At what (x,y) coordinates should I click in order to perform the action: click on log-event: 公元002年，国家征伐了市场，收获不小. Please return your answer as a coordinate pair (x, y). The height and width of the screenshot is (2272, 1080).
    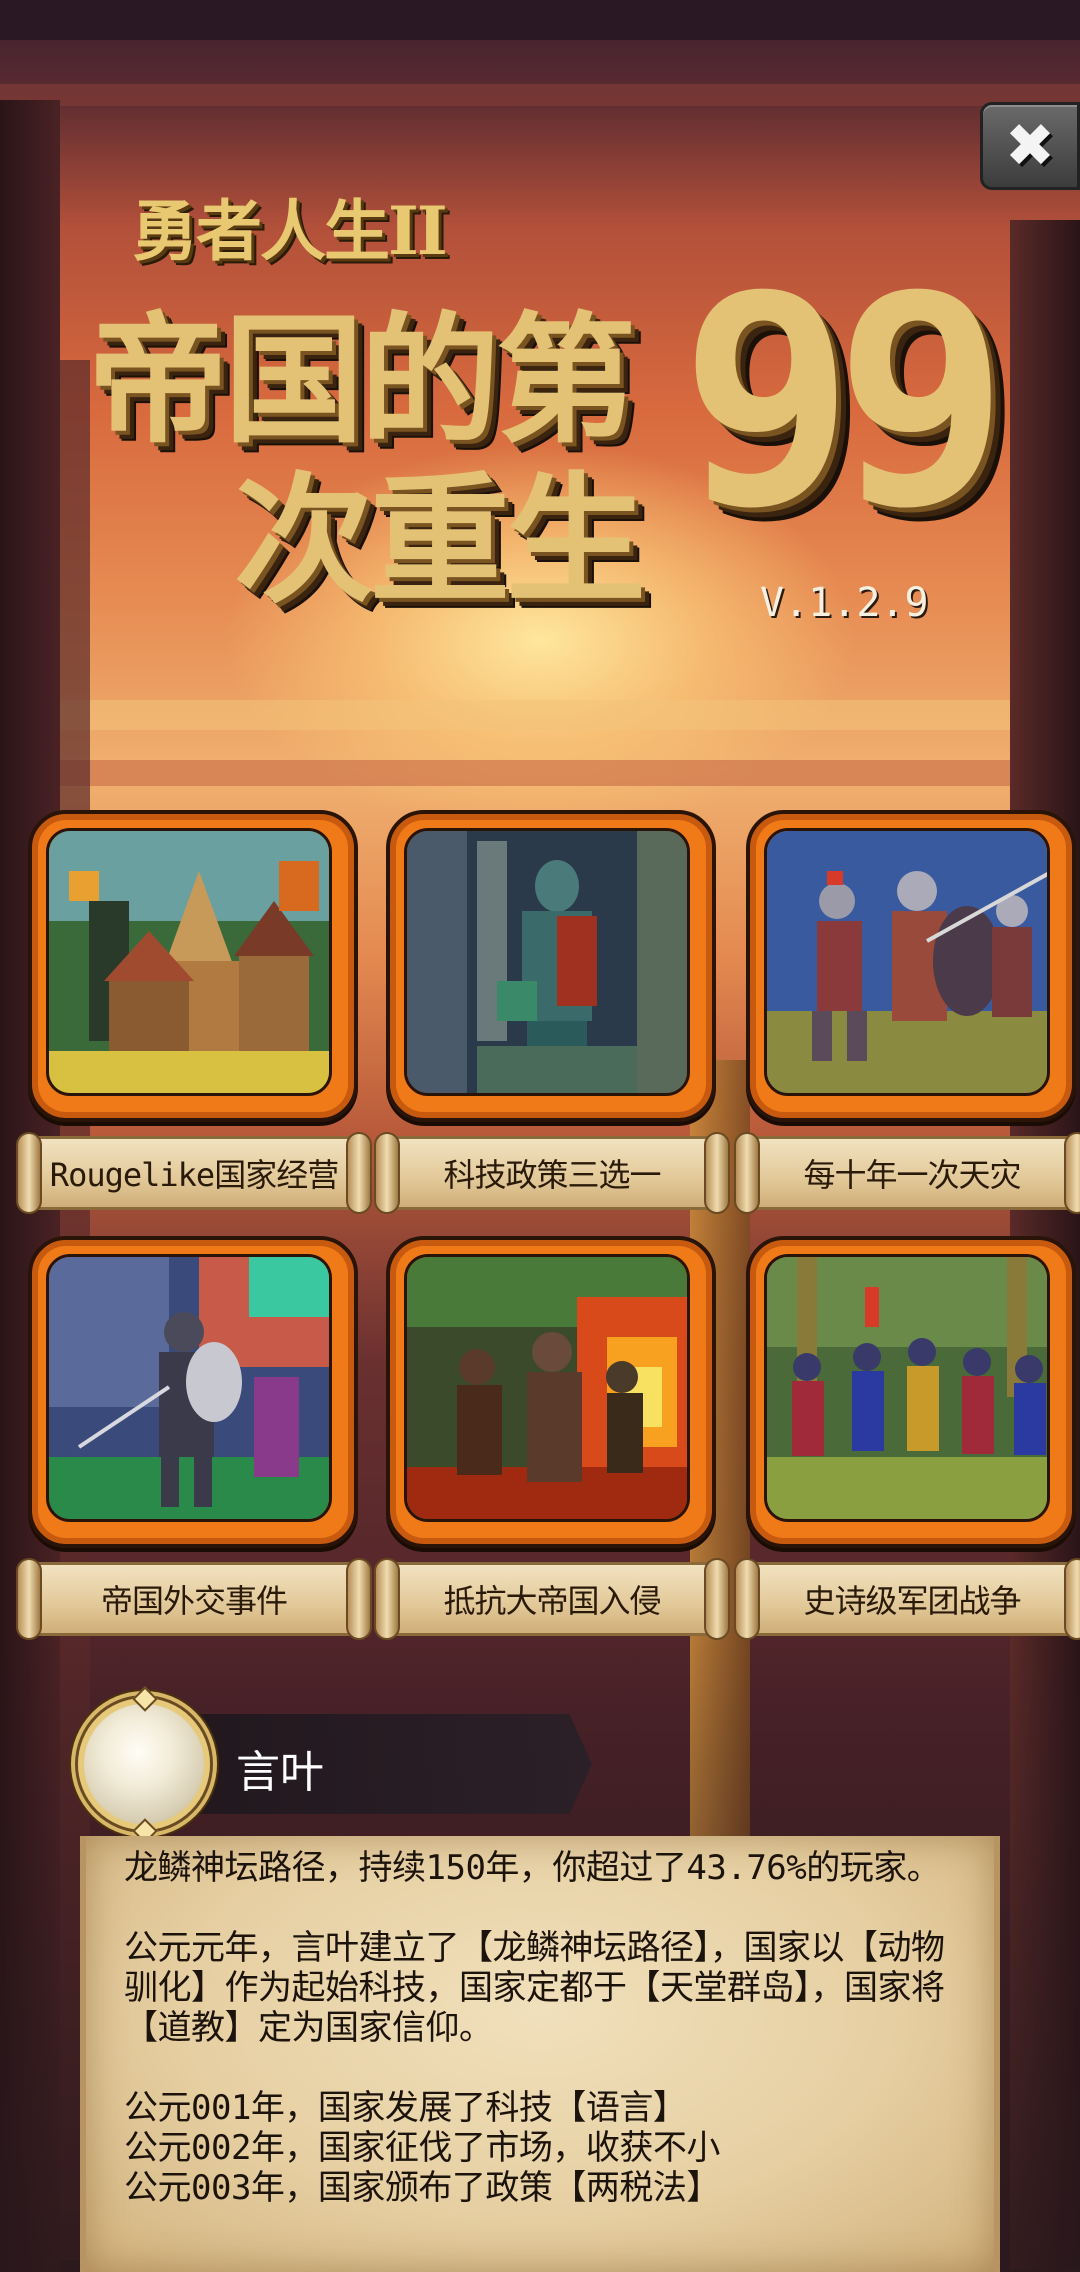
    Looking at the image, I should click on (422, 2148).